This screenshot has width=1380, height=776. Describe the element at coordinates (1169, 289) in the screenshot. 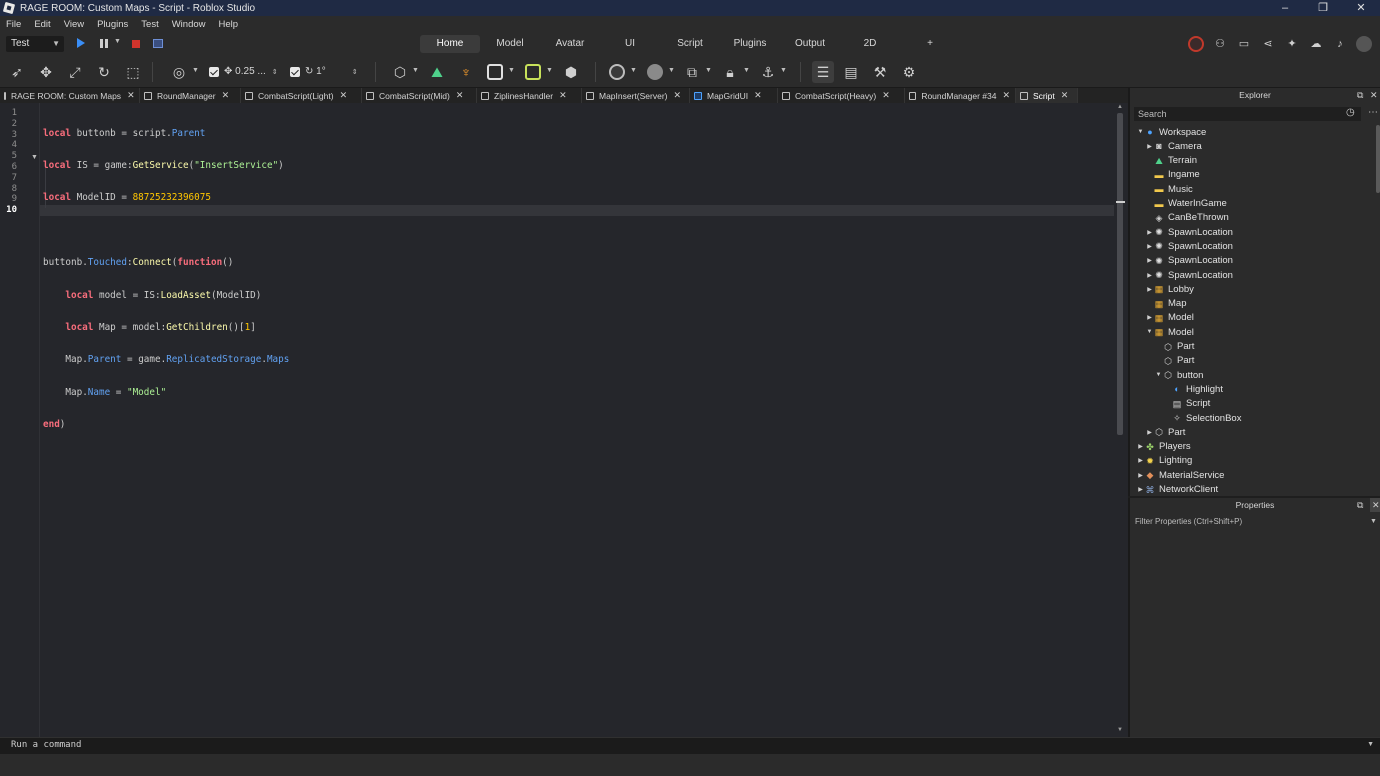

I see `explorer-item: ▶ ▦ Lobby` at that location.